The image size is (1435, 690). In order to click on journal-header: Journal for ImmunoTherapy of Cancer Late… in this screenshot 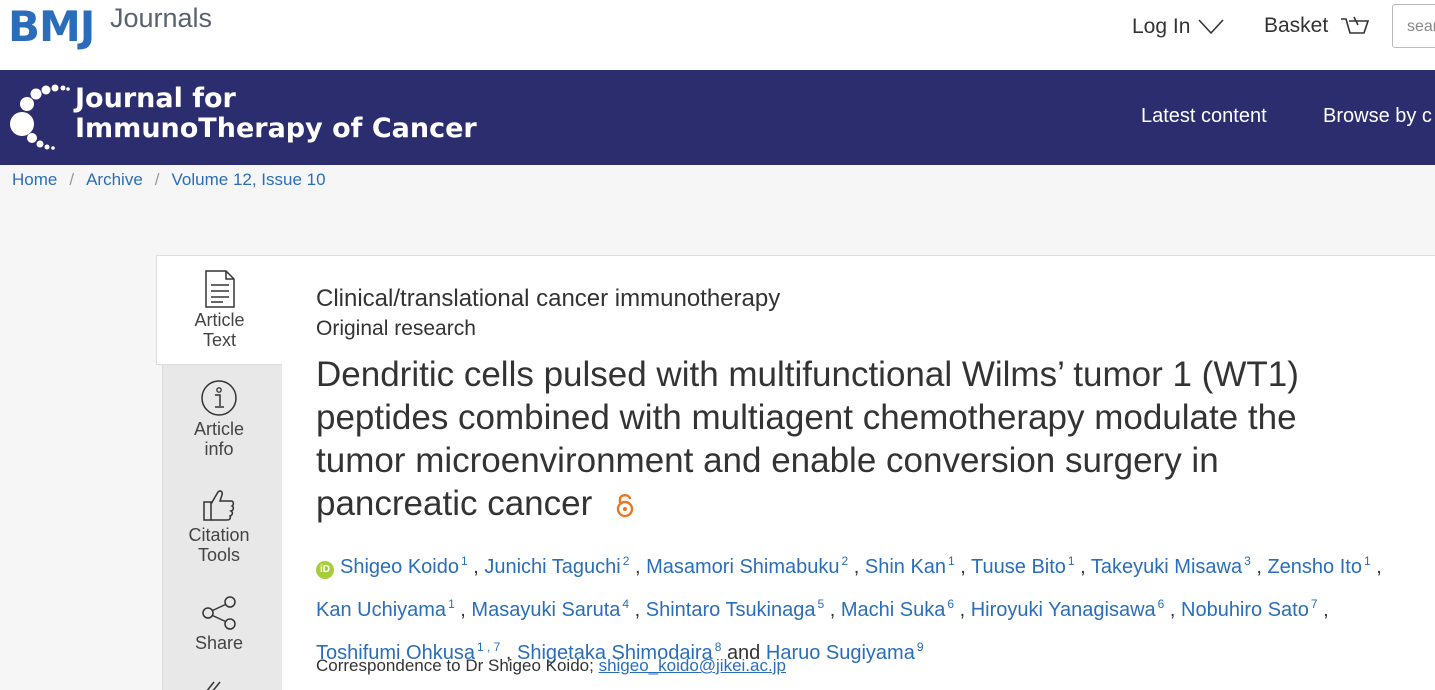, I will do `click(717, 117)`.